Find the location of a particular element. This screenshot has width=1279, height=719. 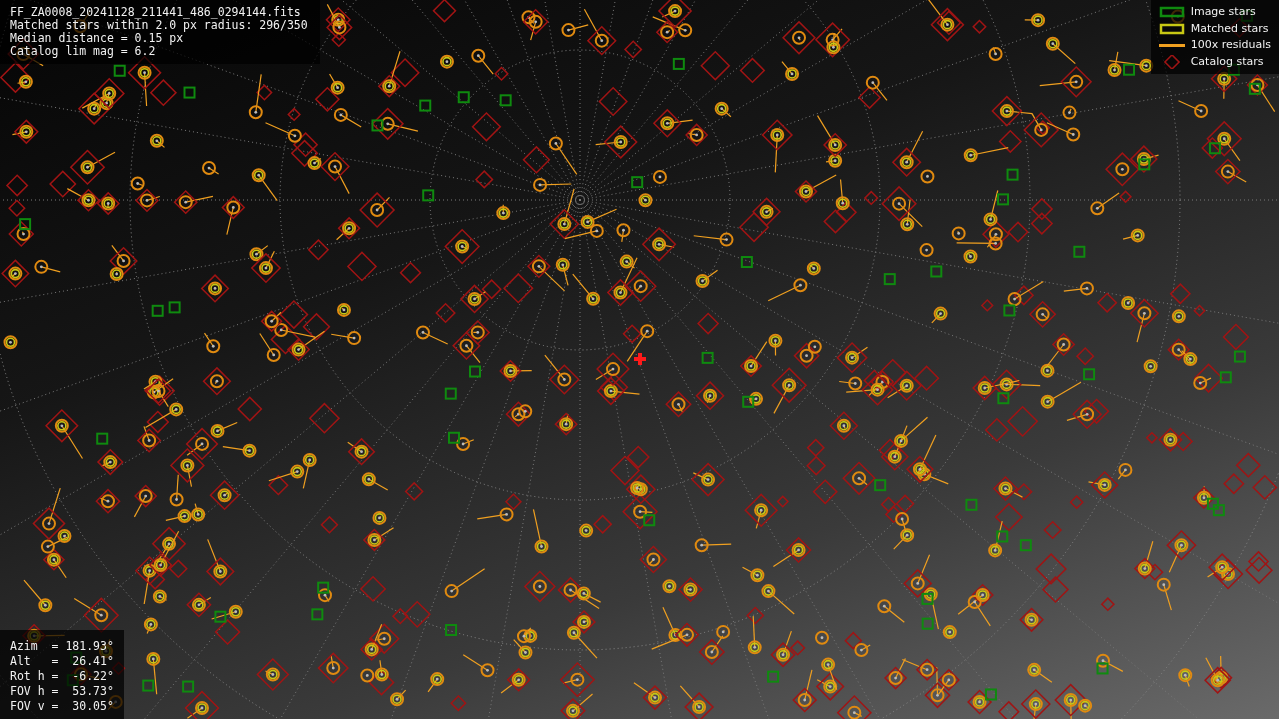

legend-label: Catalog stars is located at coordinates (1227, 61).